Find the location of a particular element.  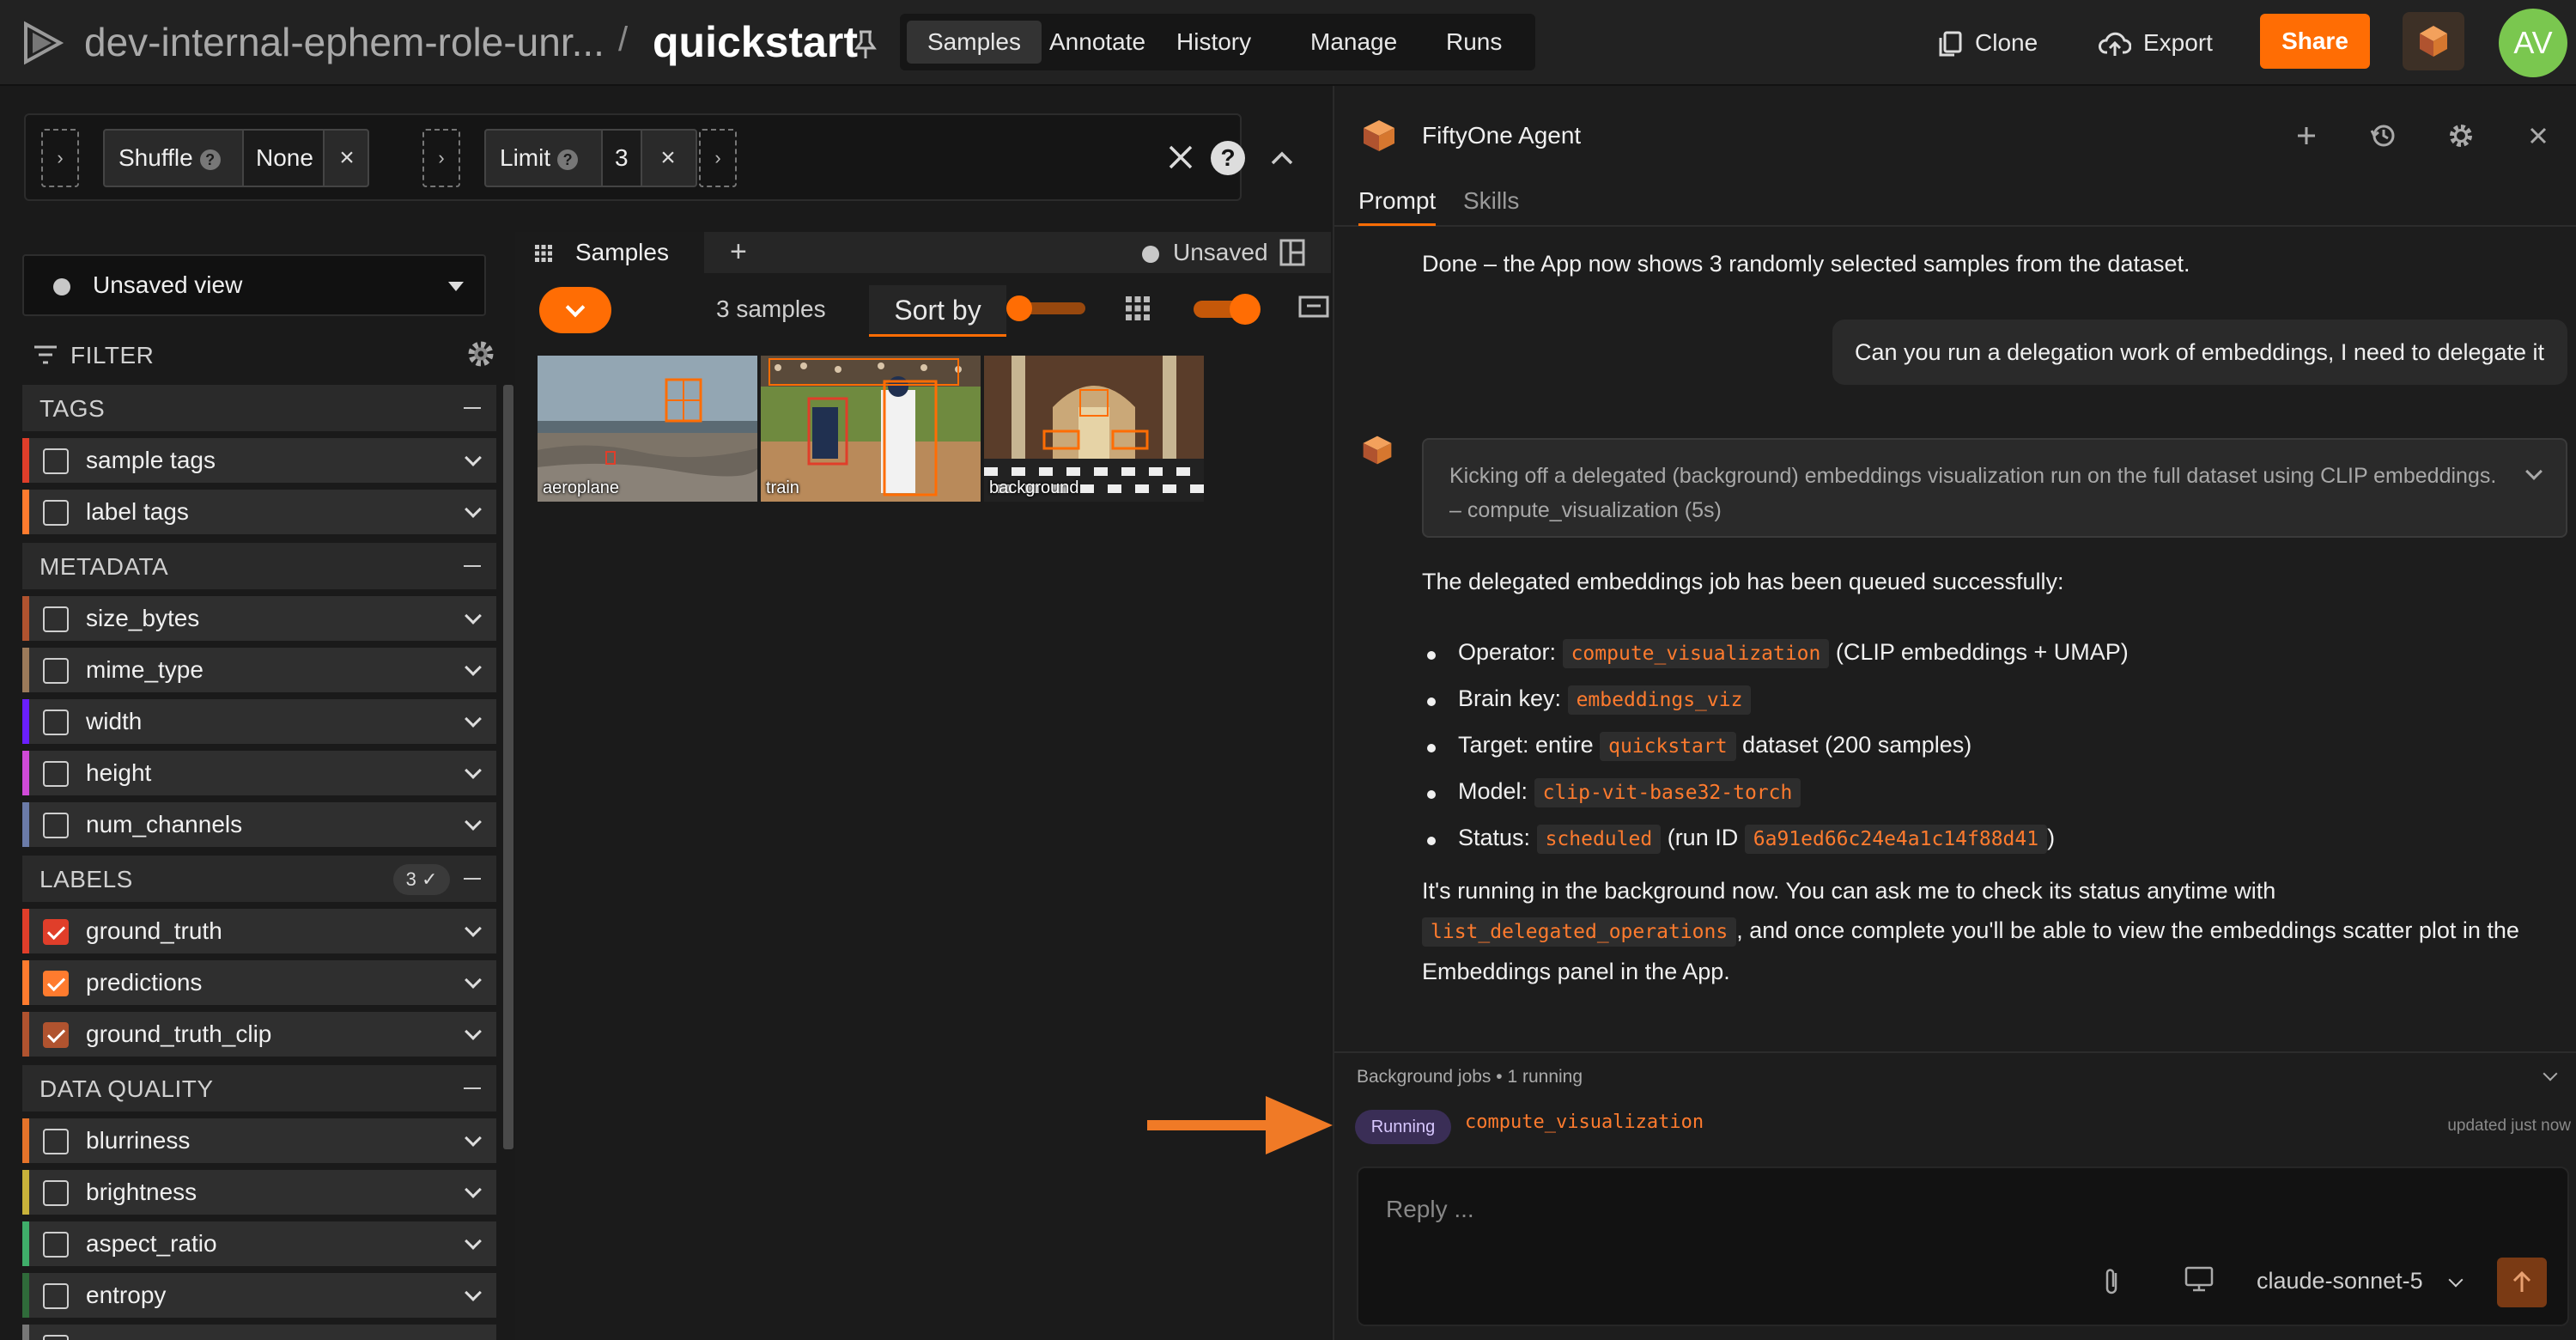

sidebar-item-partial is located at coordinates (259, 1332).